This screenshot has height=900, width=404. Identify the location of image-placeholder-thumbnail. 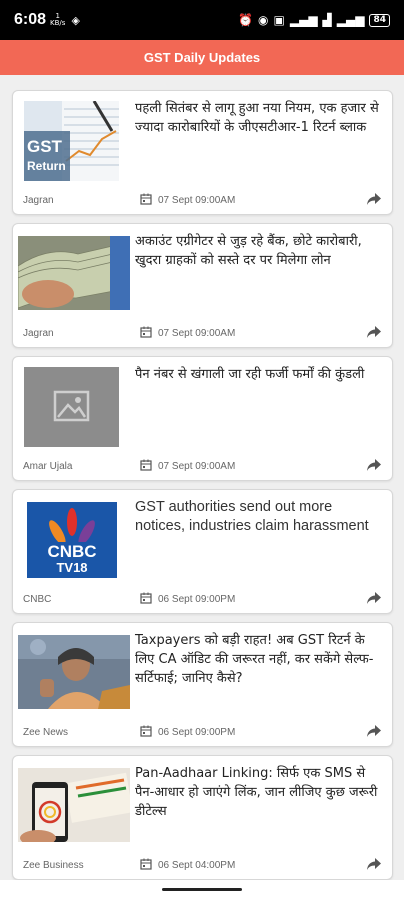
(71, 407).